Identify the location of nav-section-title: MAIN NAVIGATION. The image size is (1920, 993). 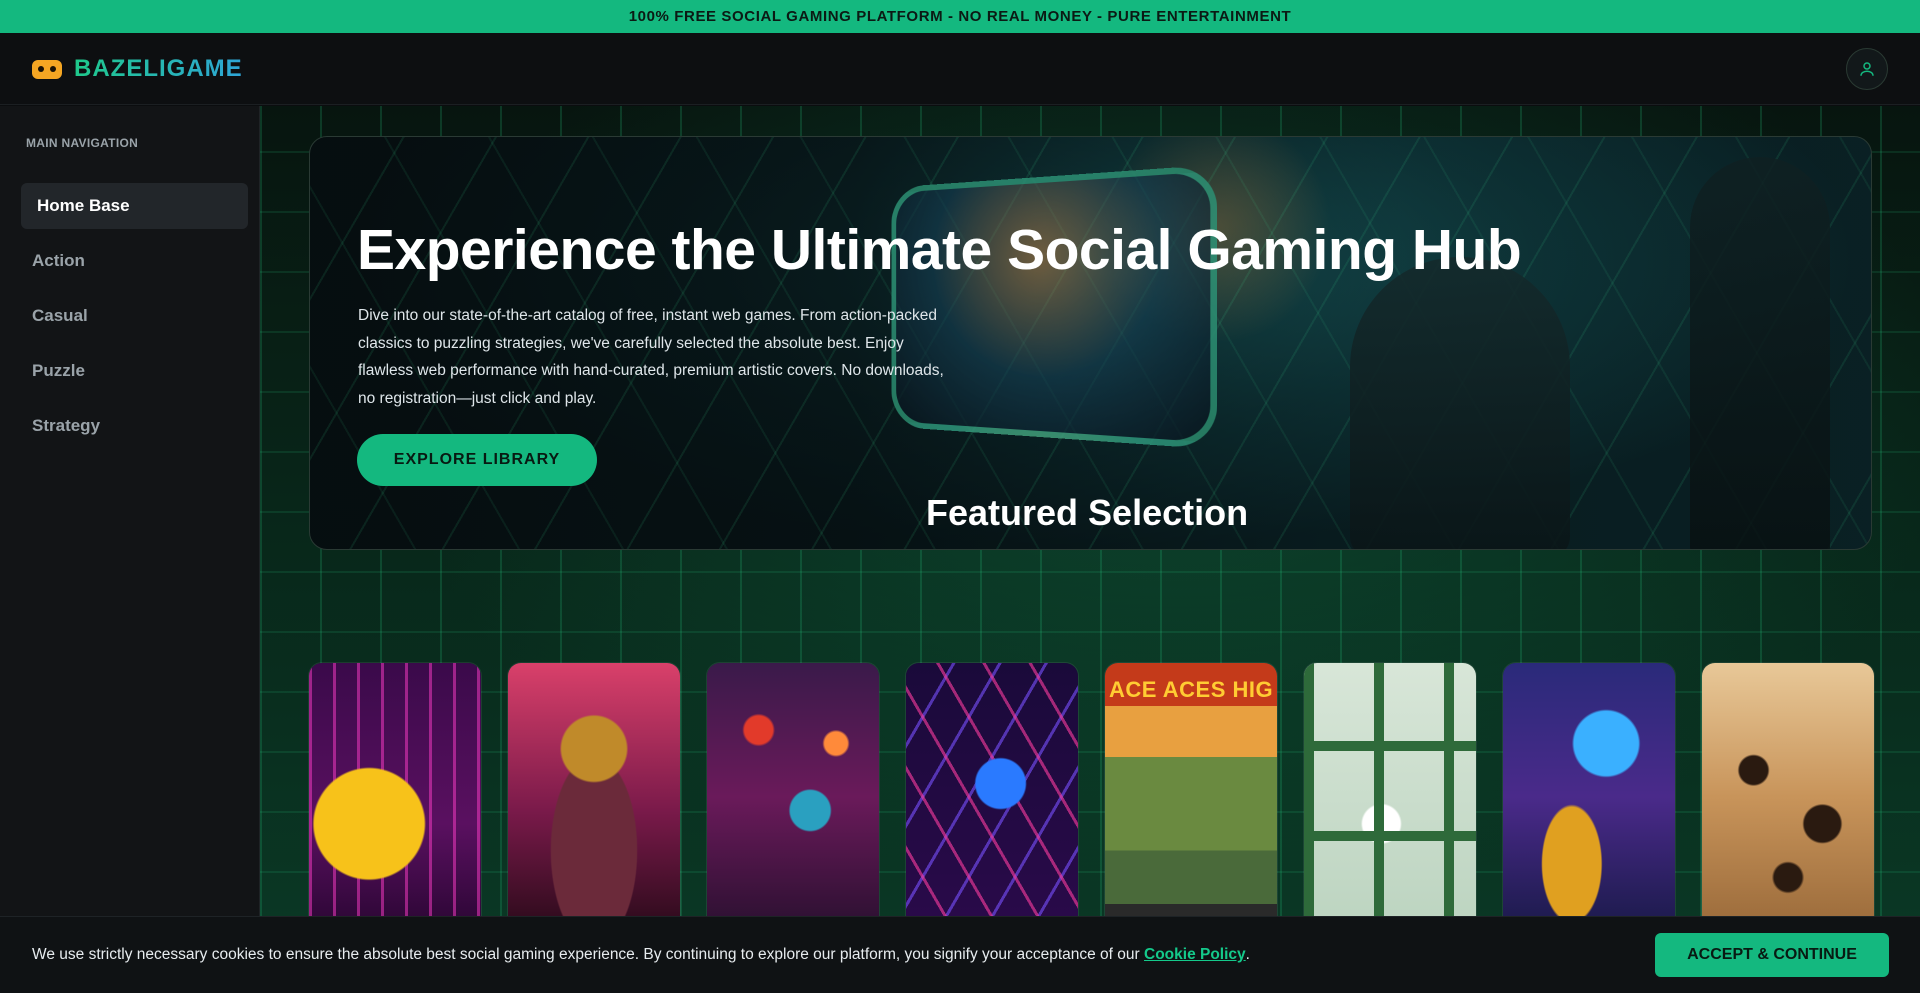
(82, 143).